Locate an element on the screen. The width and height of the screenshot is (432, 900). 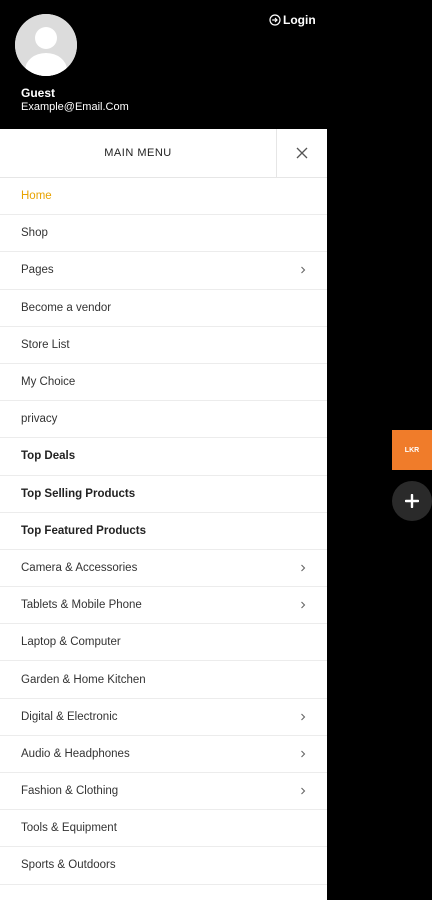
currency-tab-label: LKR is located at coordinates (412, 450).